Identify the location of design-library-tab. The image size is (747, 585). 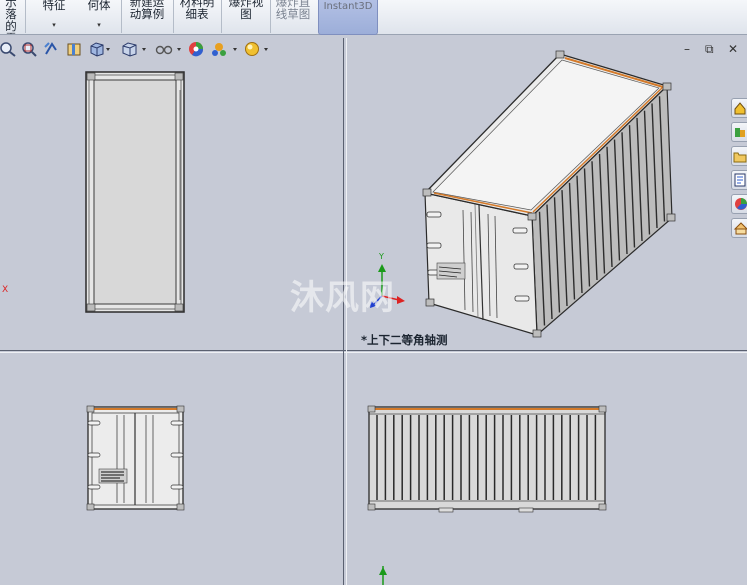
(739, 132).